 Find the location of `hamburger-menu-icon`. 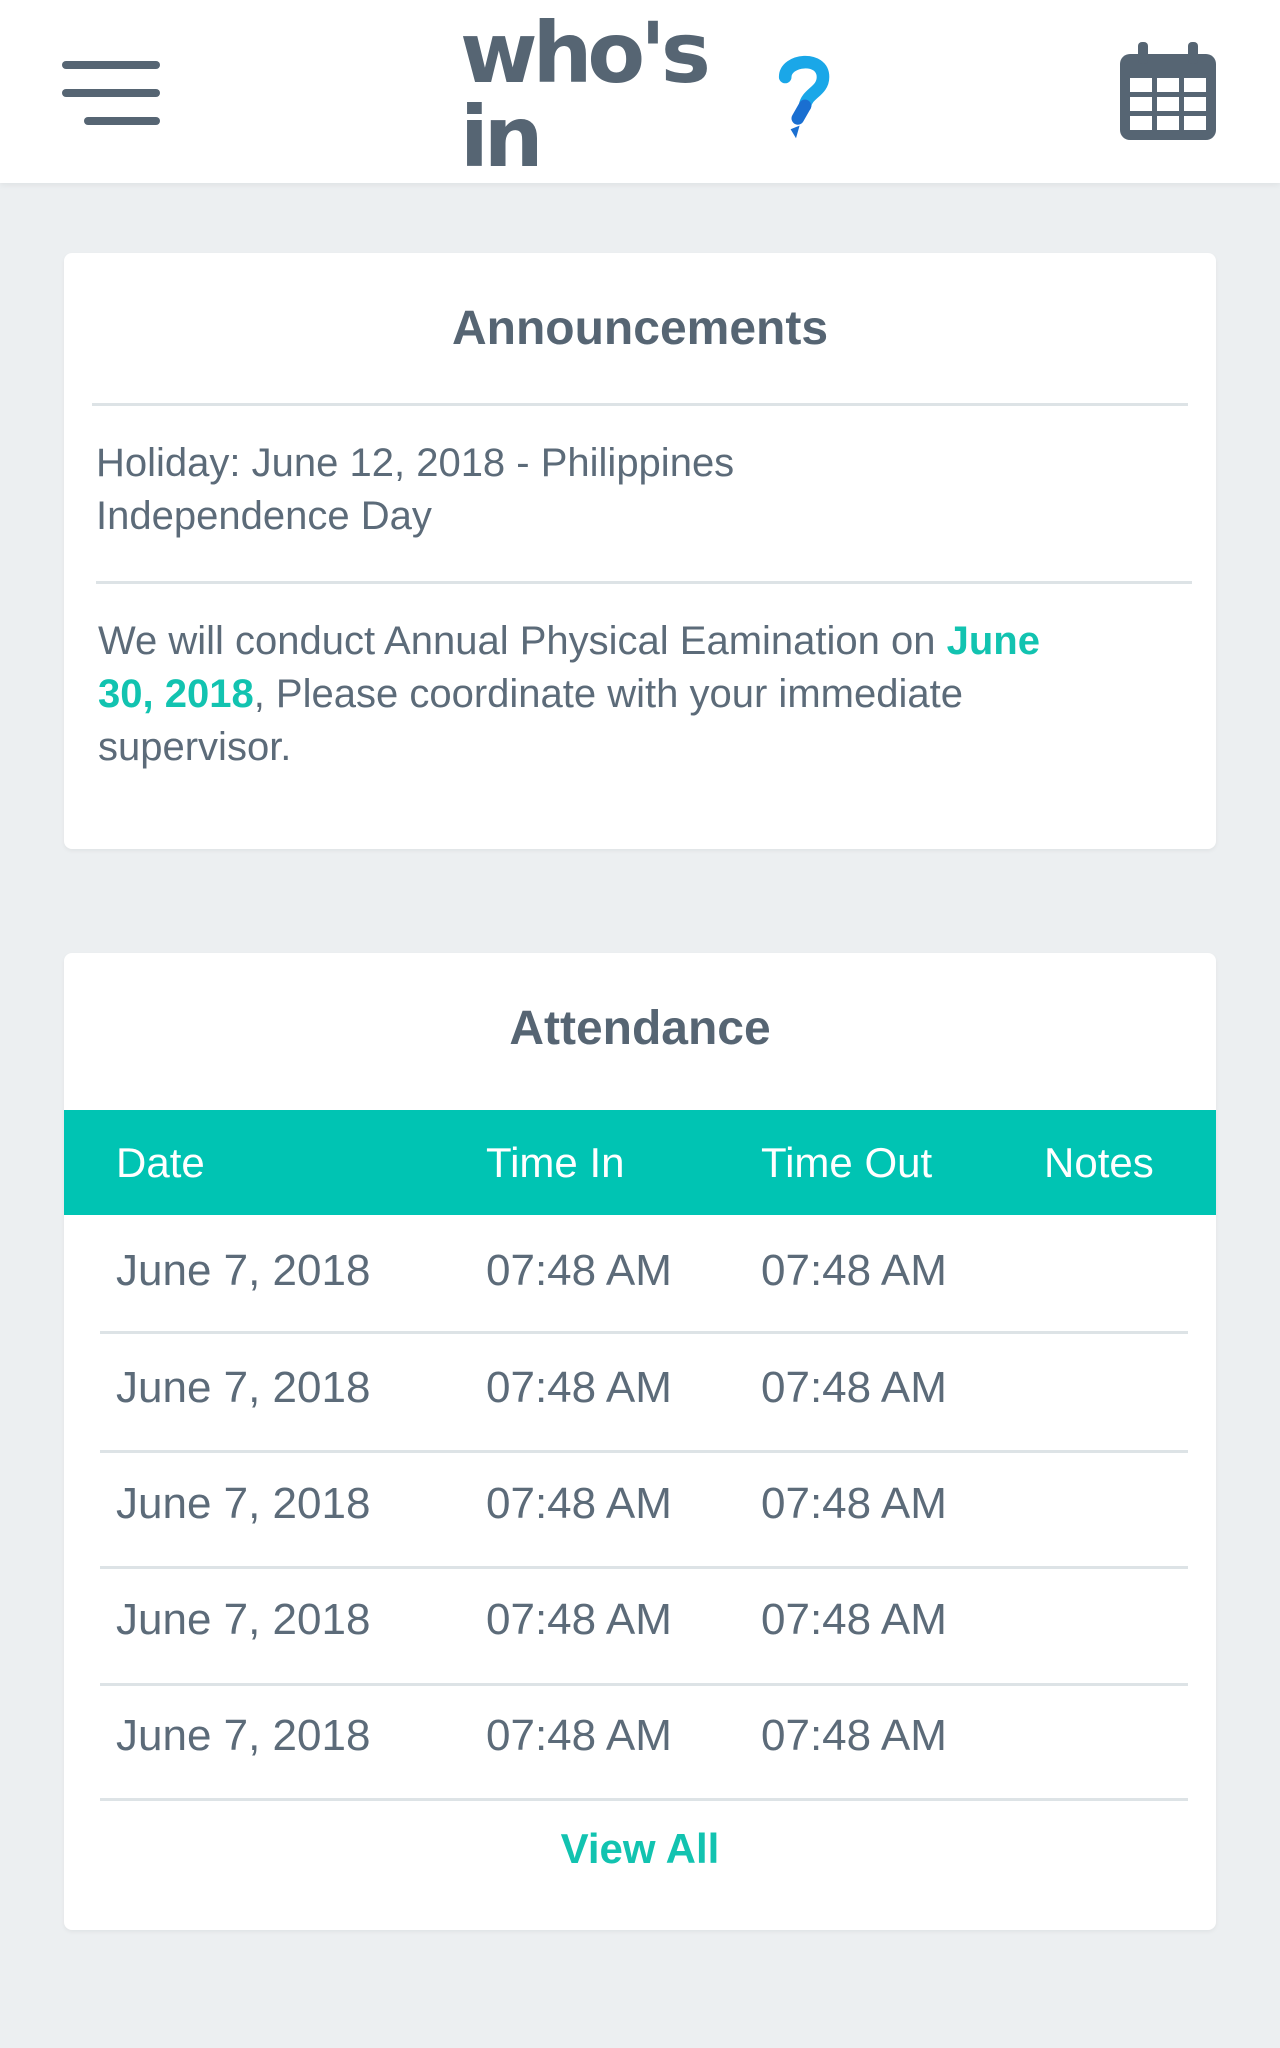

hamburger-menu-icon is located at coordinates (112, 93).